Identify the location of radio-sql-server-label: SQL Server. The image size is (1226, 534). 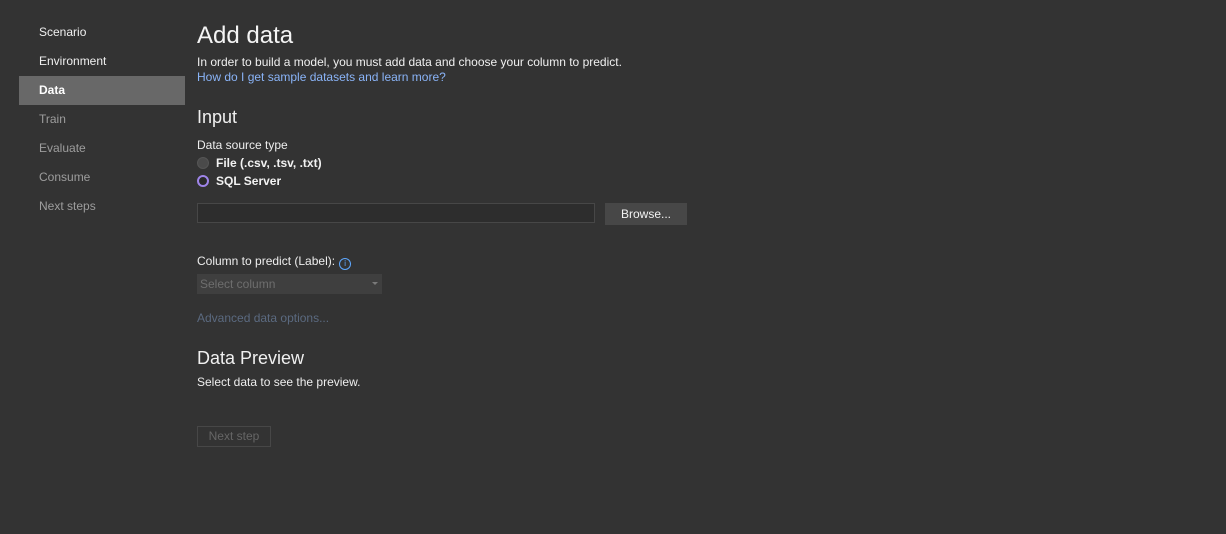
(249, 181).